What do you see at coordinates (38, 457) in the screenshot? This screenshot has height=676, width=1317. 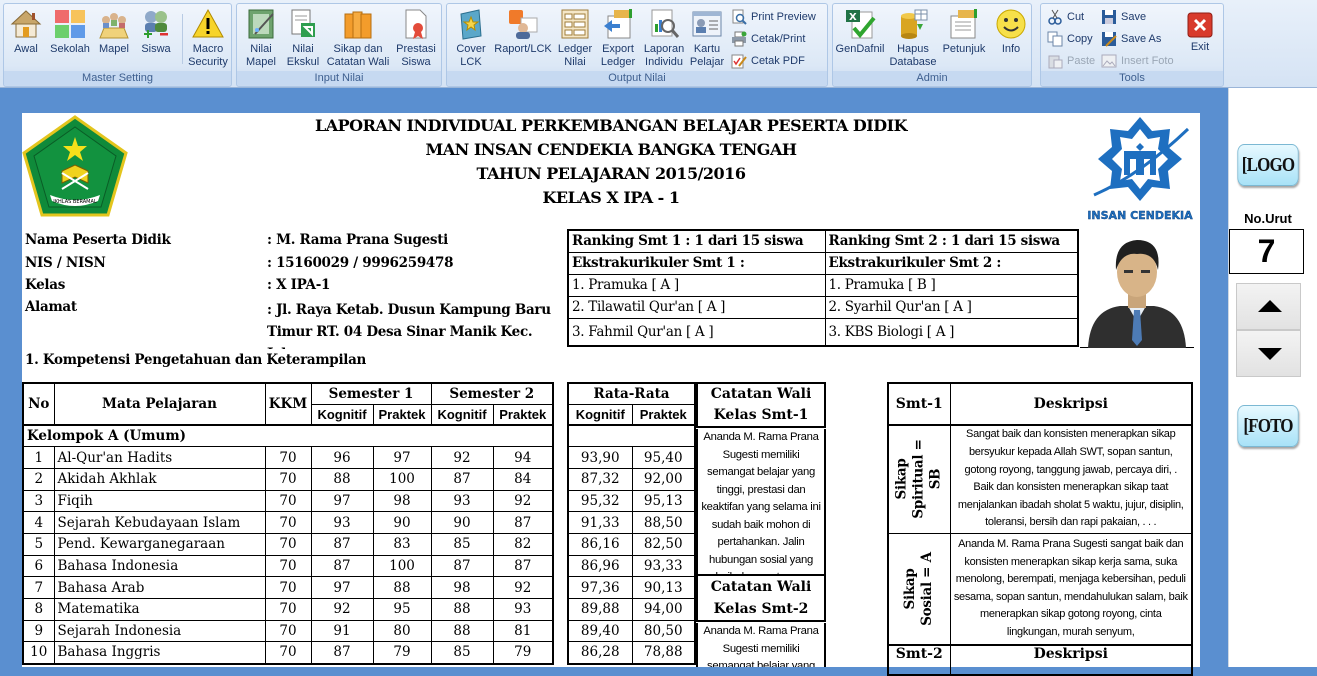 I see `row-no: 1` at bounding box center [38, 457].